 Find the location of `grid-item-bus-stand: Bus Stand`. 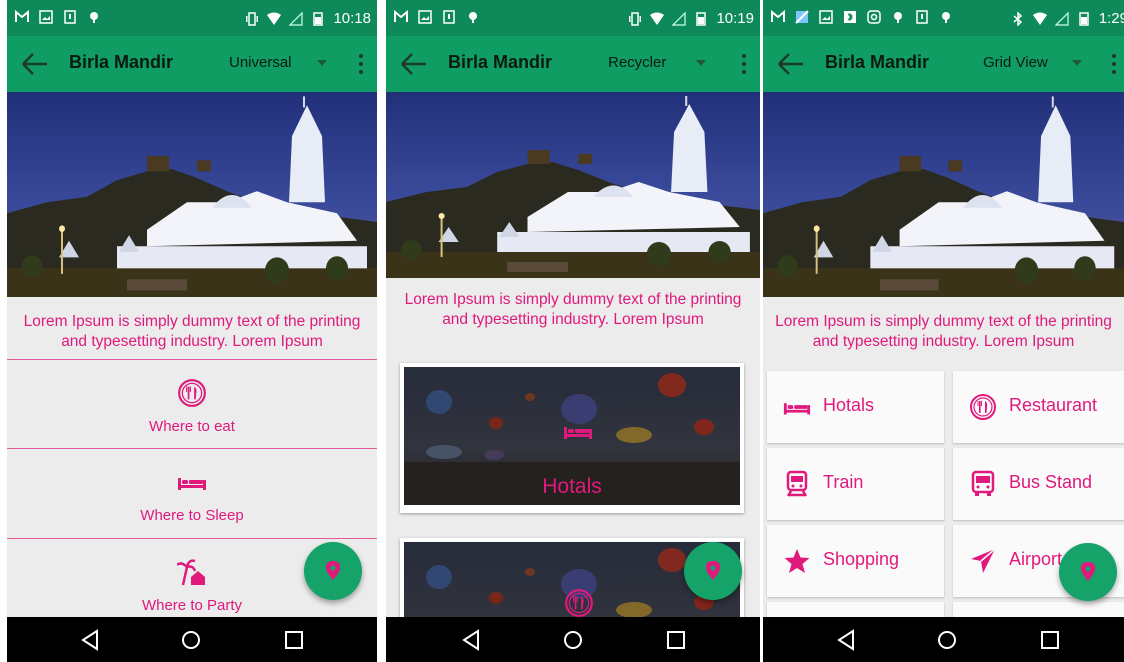

grid-item-bus-stand: Bus Stand is located at coordinates (1038, 484).